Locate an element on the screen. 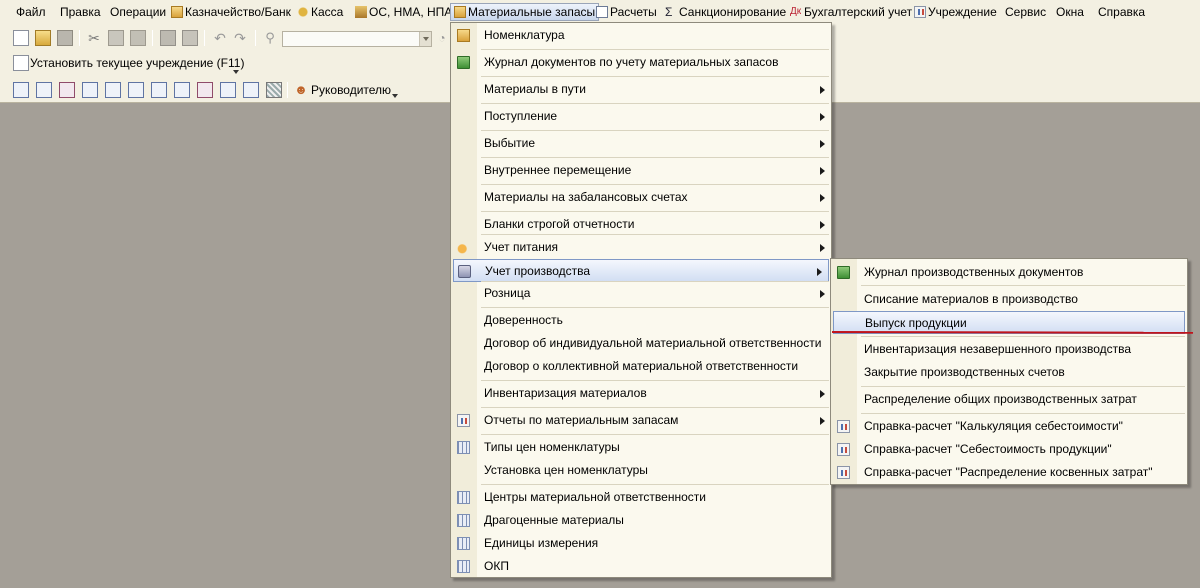 The image size is (1200, 588). search-icon: ⚲ is located at coordinates (270, 38).